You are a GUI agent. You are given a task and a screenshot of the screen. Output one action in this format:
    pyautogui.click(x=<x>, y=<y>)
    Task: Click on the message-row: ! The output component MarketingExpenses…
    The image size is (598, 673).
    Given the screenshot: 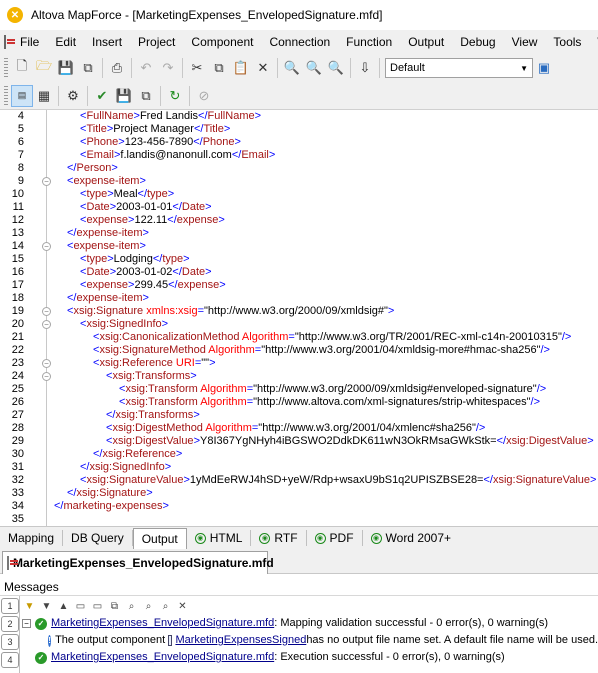 What is the action you would take?
    pyautogui.click(x=310, y=640)
    